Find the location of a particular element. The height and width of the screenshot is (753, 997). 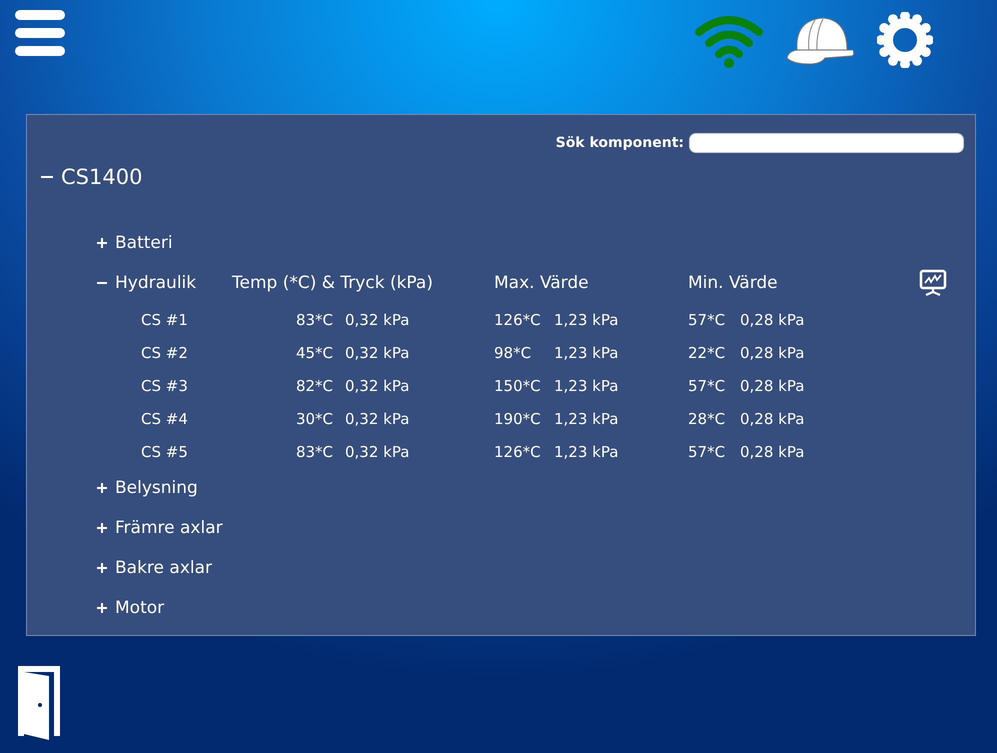

min-temperature-value: 28*C is located at coordinates (707, 419).